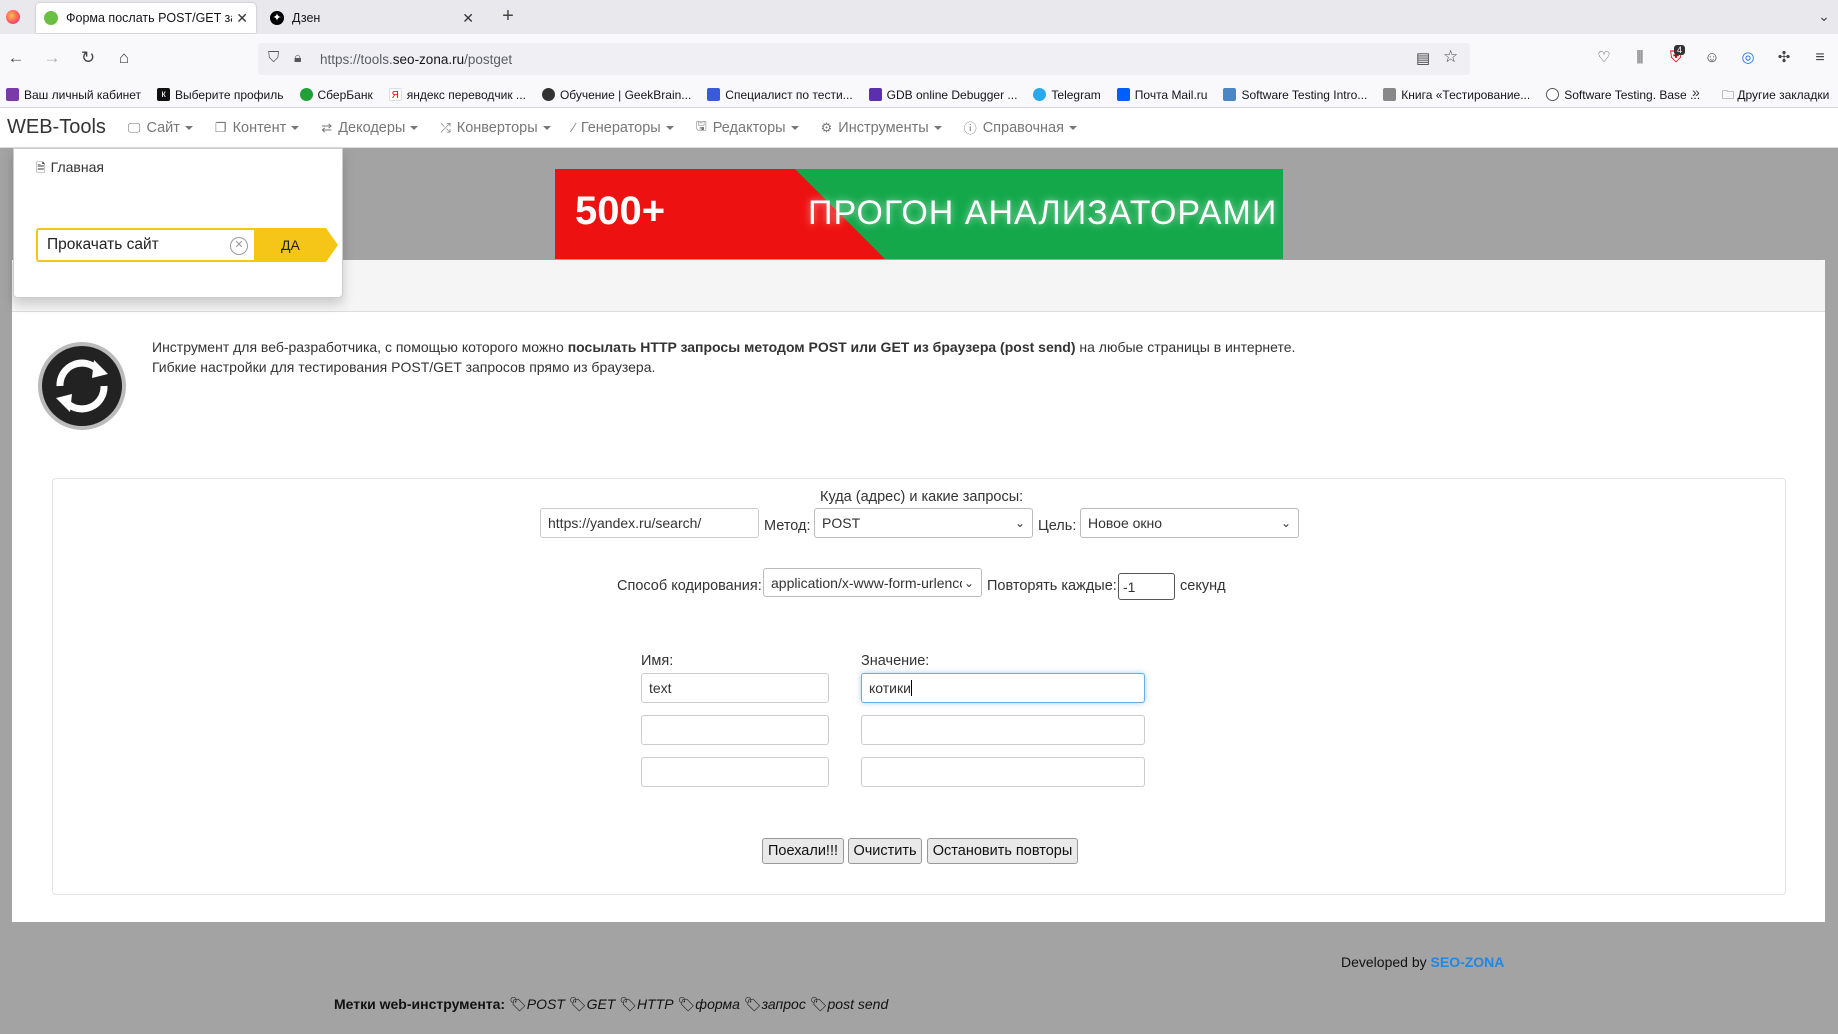  What do you see at coordinates (1189, 523) in the screenshot?
I see `target-select: Новое окно ⌄` at bounding box center [1189, 523].